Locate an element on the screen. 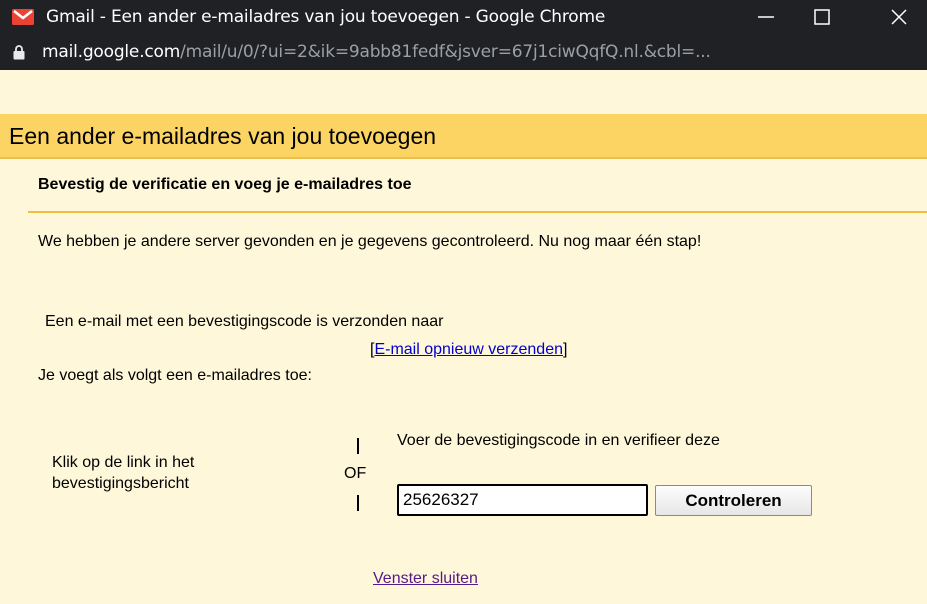  minimize-icon is located at coordinates (766, 17).